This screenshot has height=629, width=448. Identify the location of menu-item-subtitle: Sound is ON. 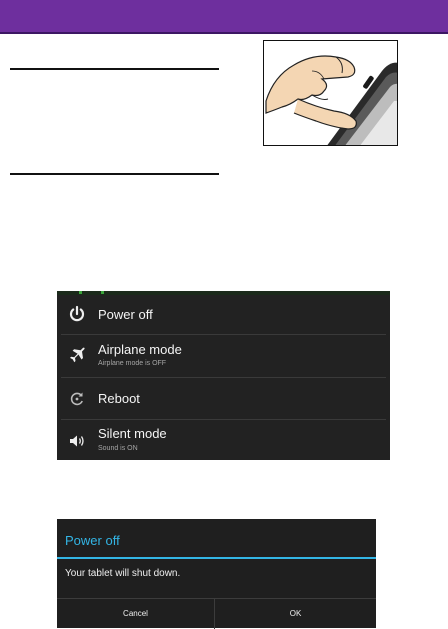
(118, 448).